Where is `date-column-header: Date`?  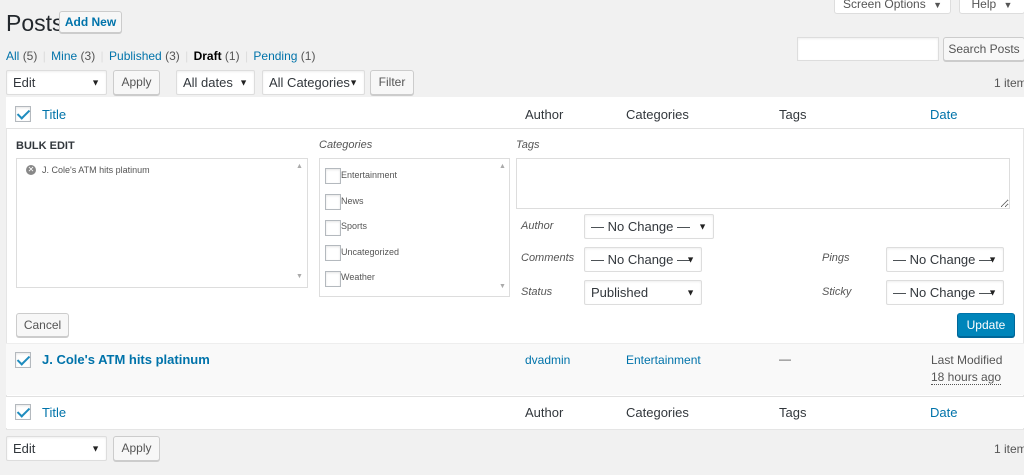
date-column-header: Date is located at coordinates (943, 114).